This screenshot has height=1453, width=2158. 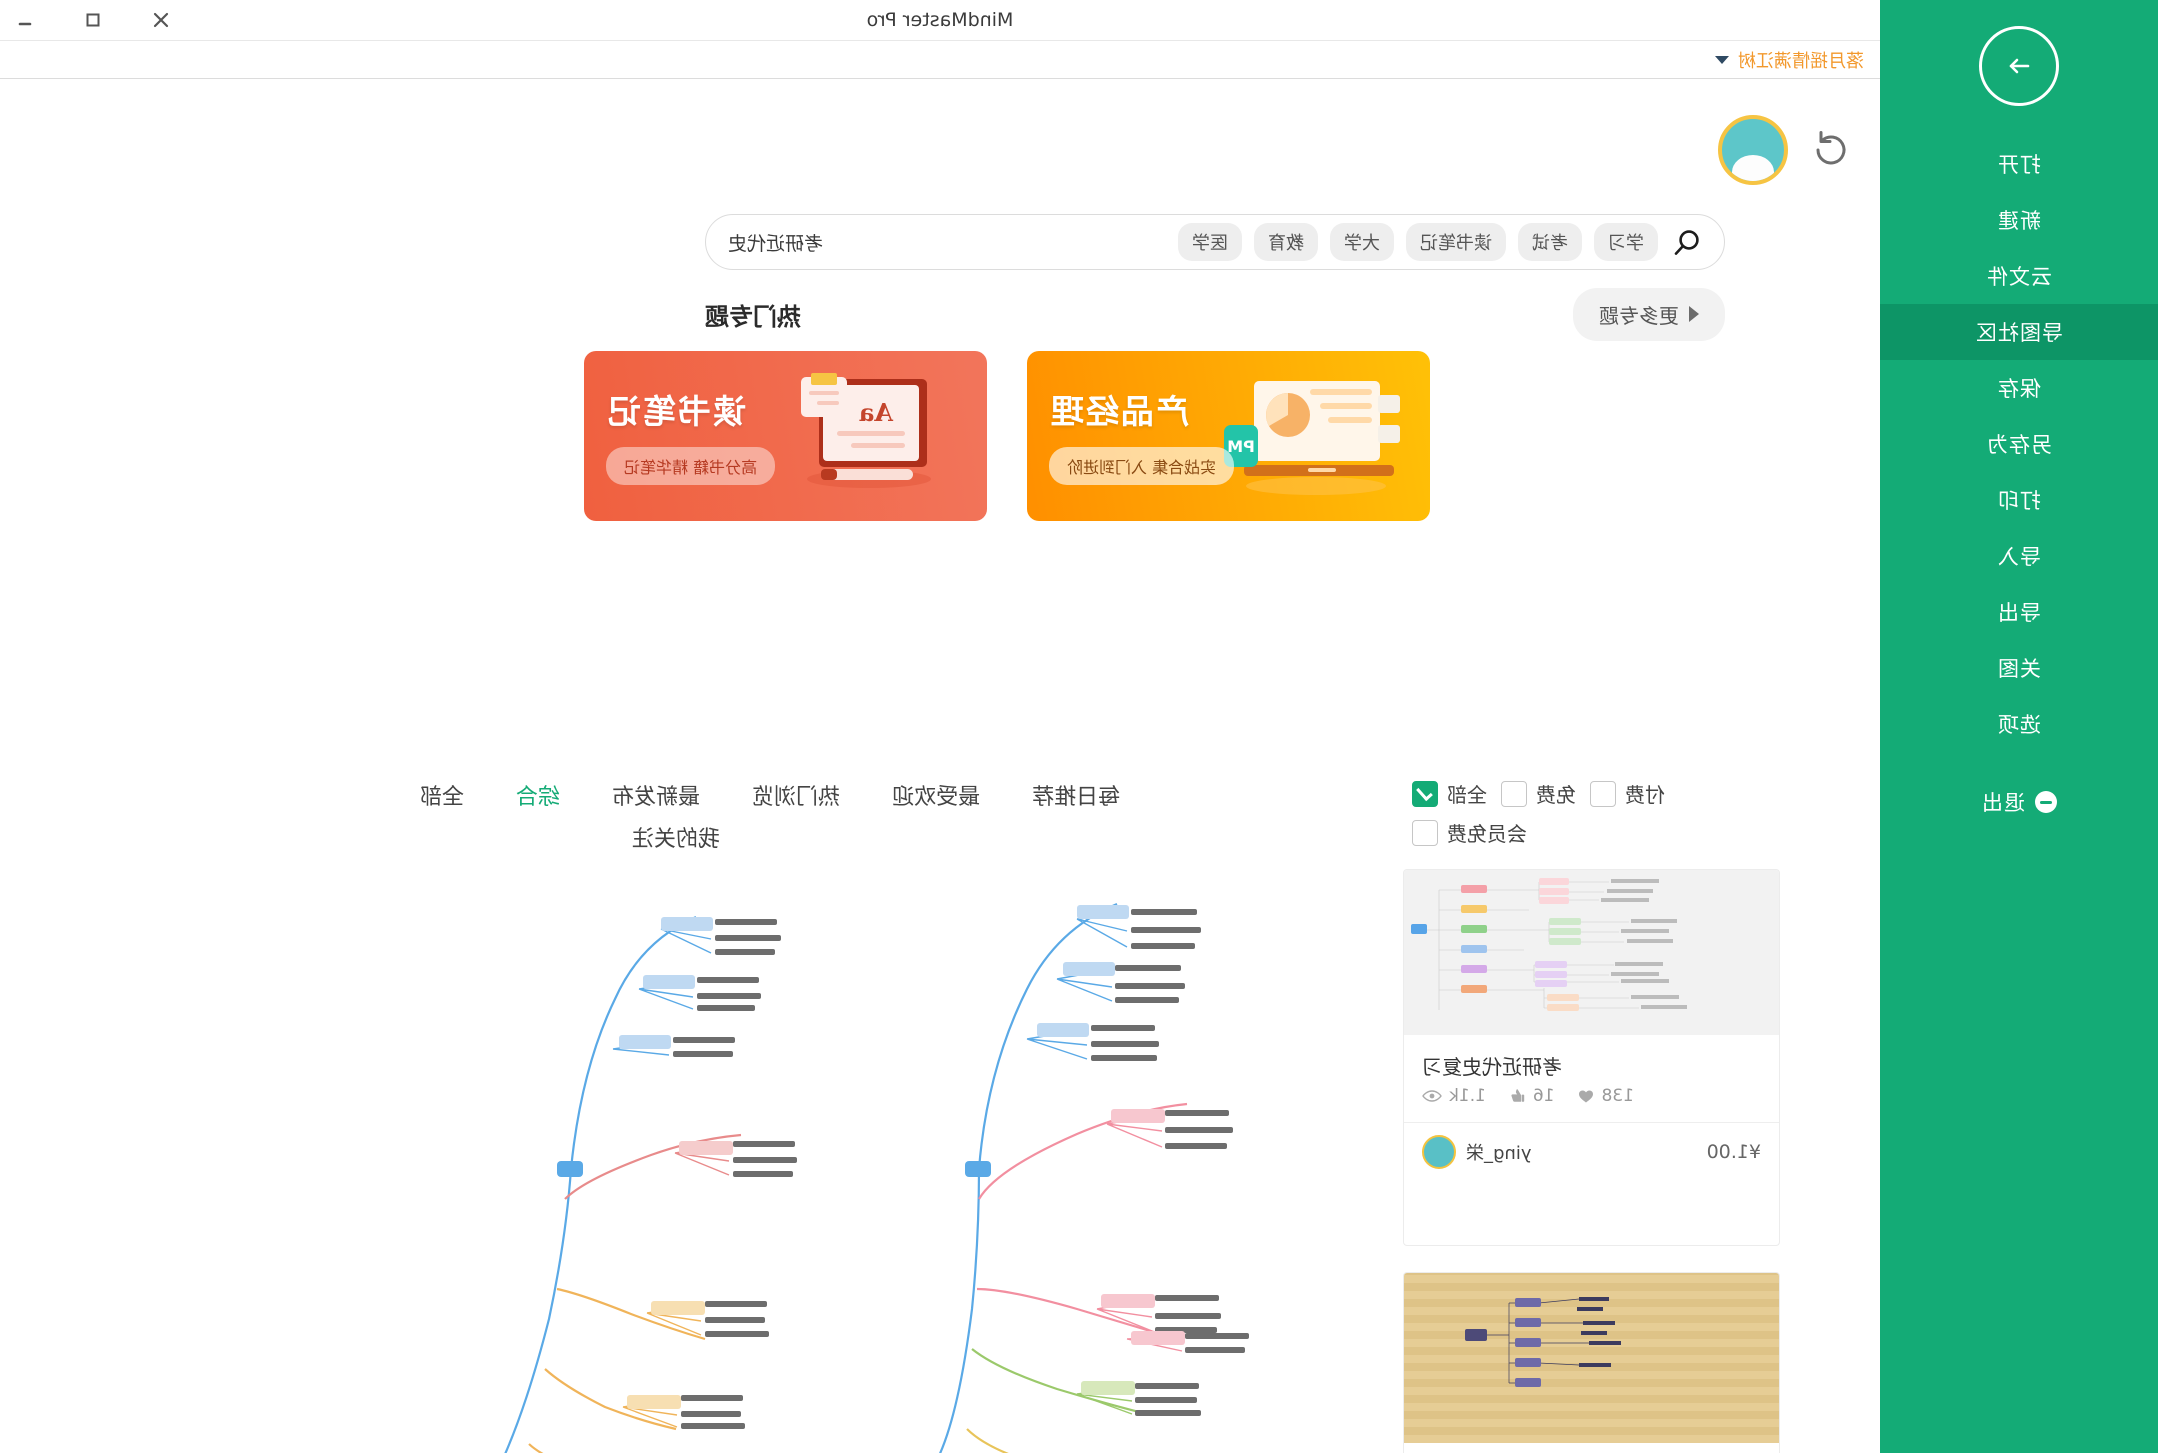 I want to click on minimize-icon, so click(x=25, y=20).